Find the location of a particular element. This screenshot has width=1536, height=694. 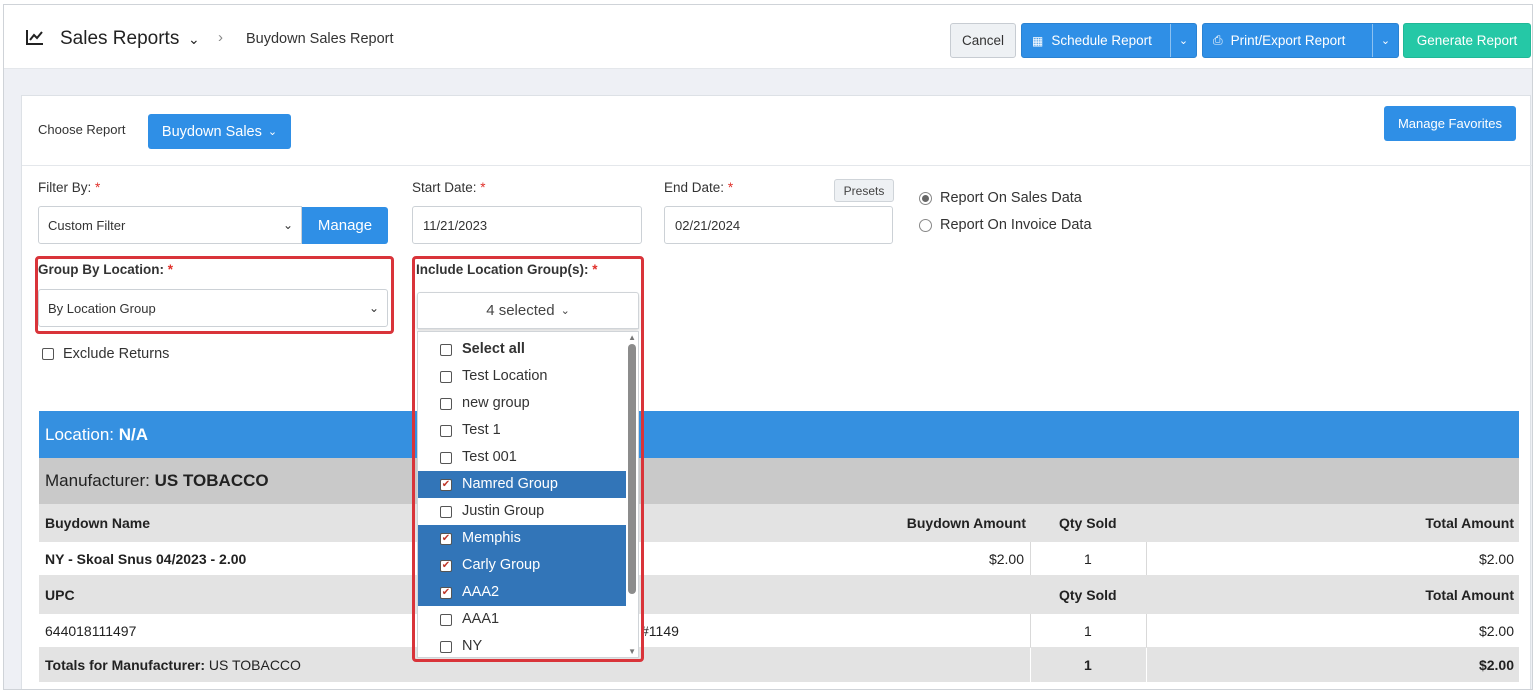

totals-label-cell: Totals for Manufacturer: US TOBACCO is located at coordinates (173, 665).